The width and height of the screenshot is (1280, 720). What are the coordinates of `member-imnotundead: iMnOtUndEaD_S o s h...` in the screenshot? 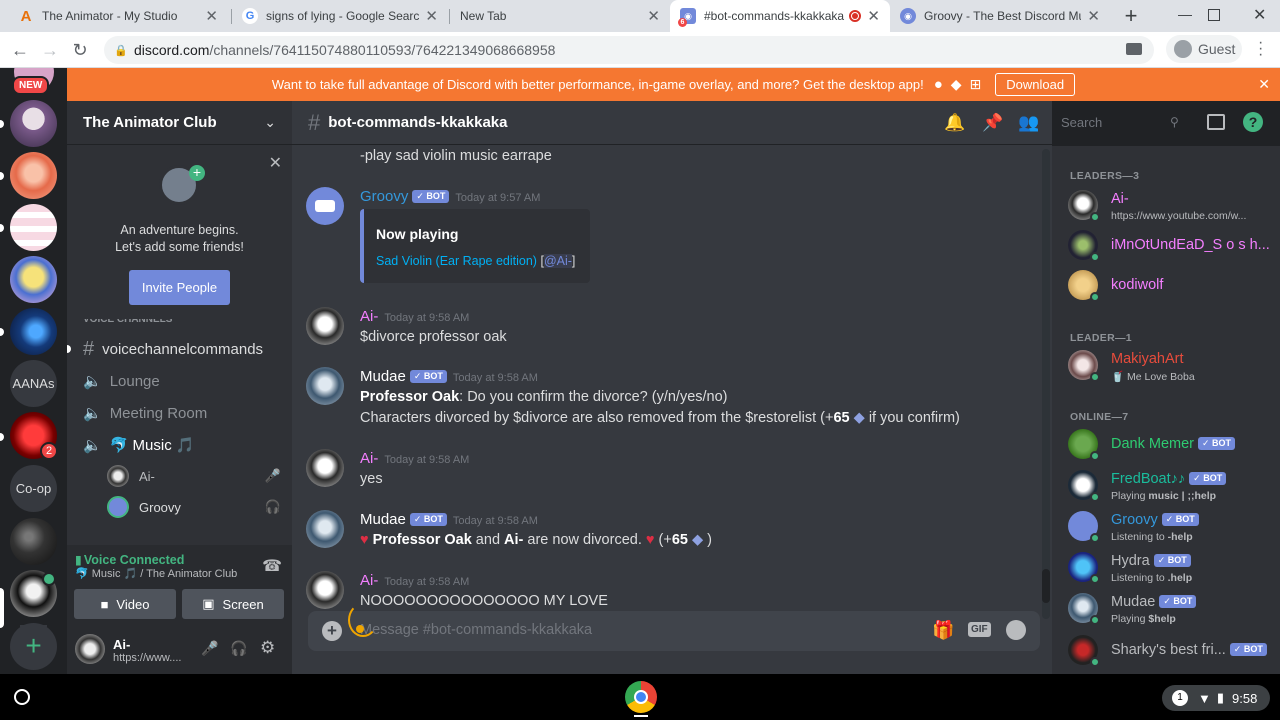 It's located at (1170, 246).